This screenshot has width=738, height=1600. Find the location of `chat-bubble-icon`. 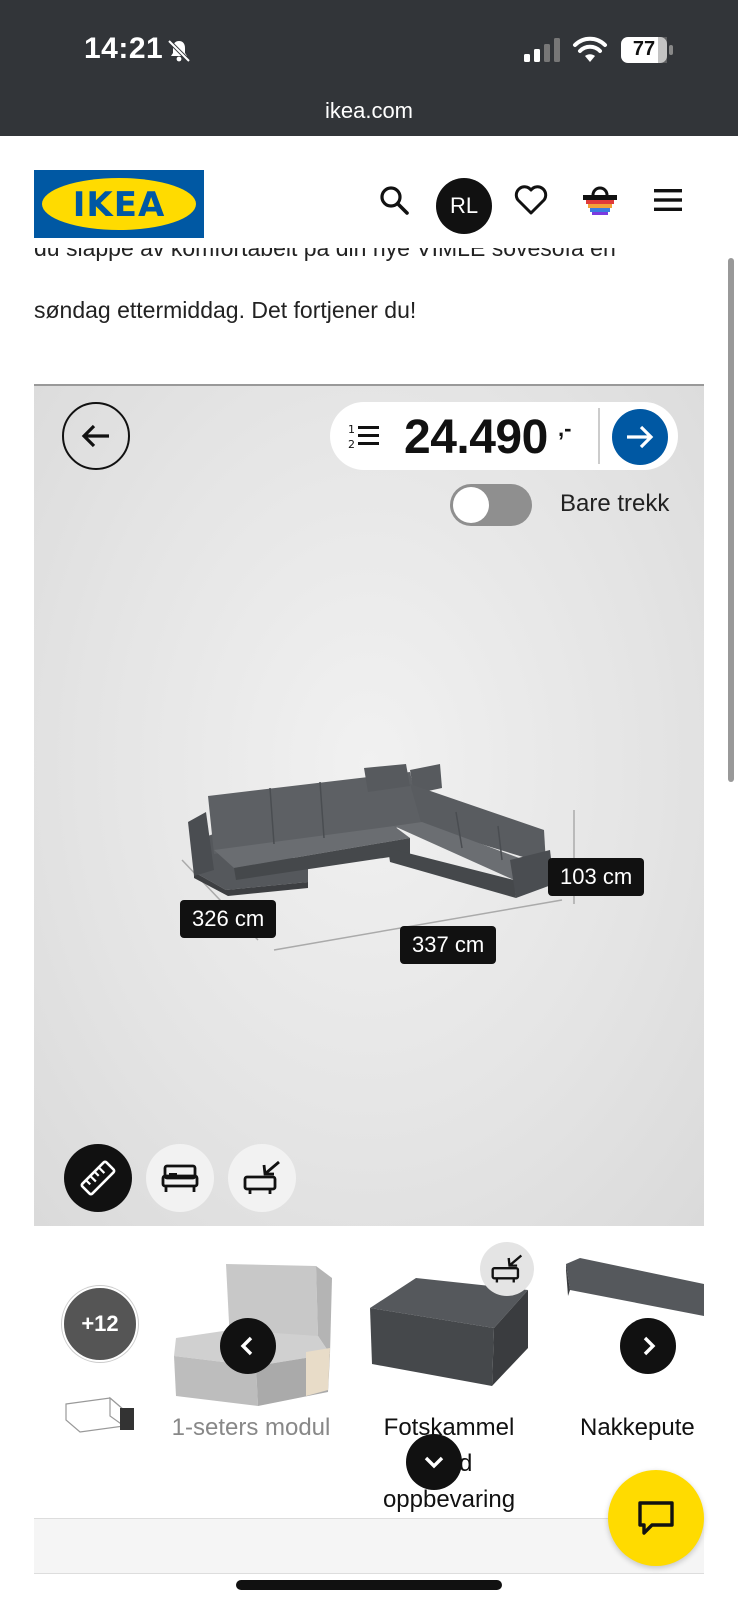

chat-bubble-icon is located at coordinates (656, 1518).